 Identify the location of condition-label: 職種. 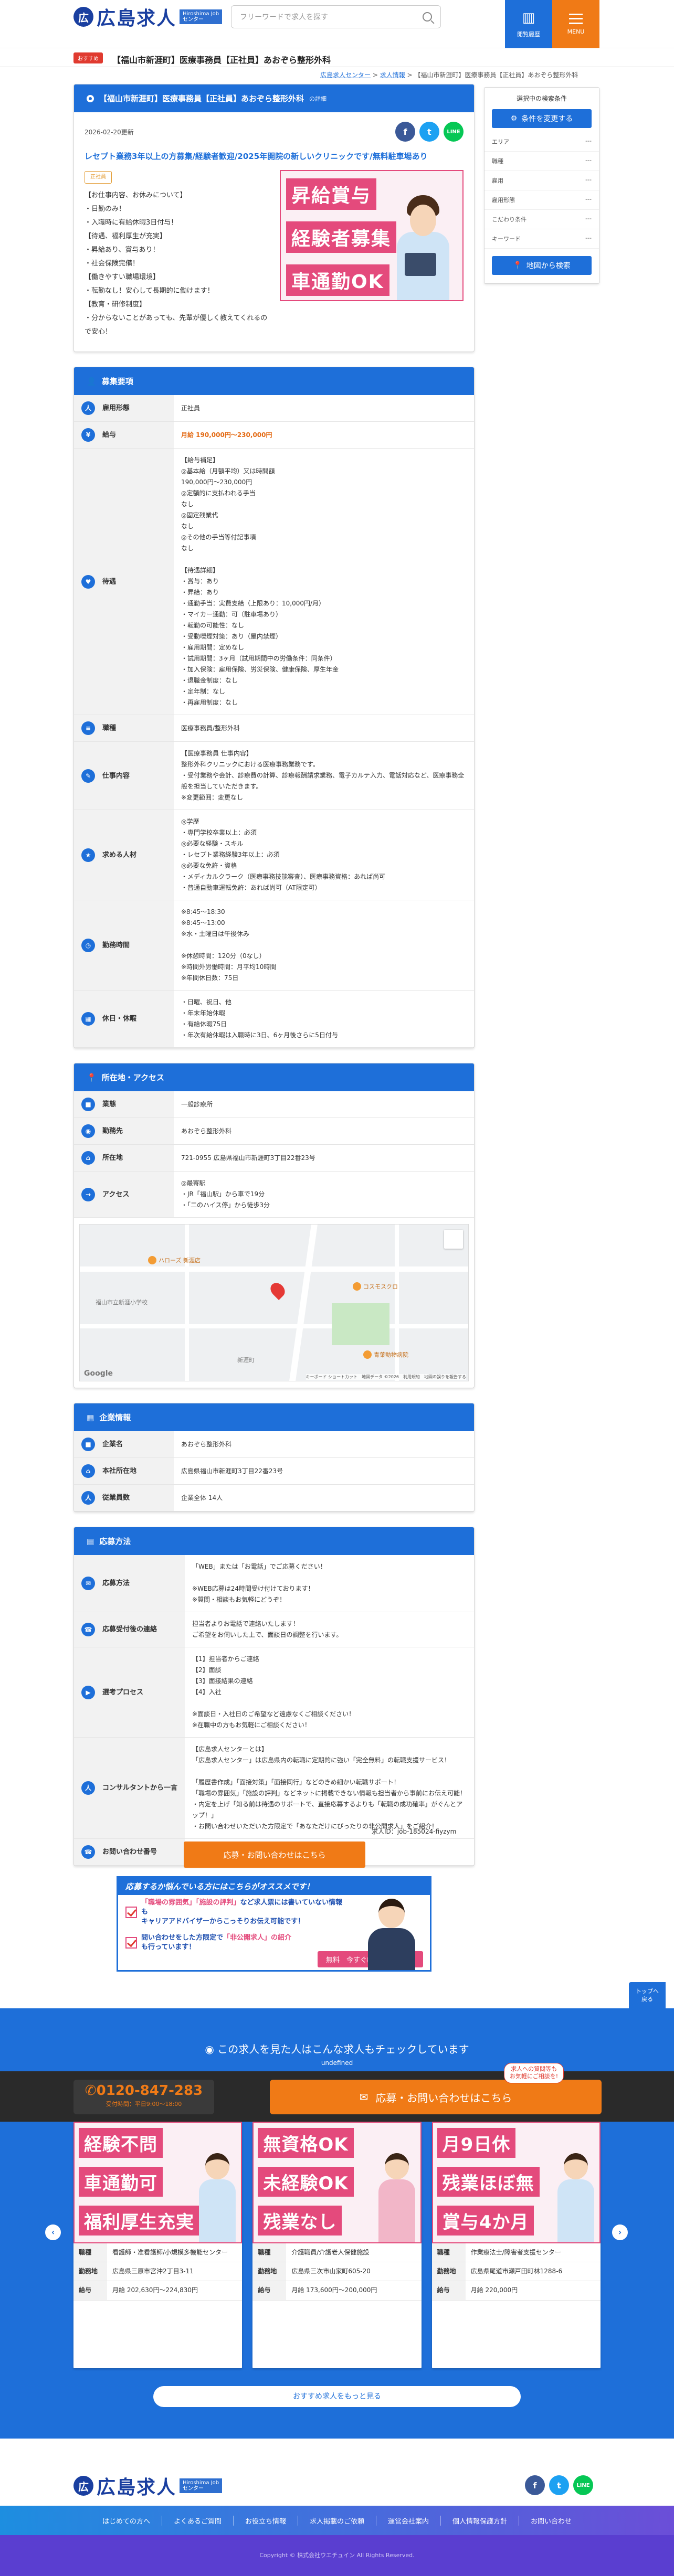
(498, 161).